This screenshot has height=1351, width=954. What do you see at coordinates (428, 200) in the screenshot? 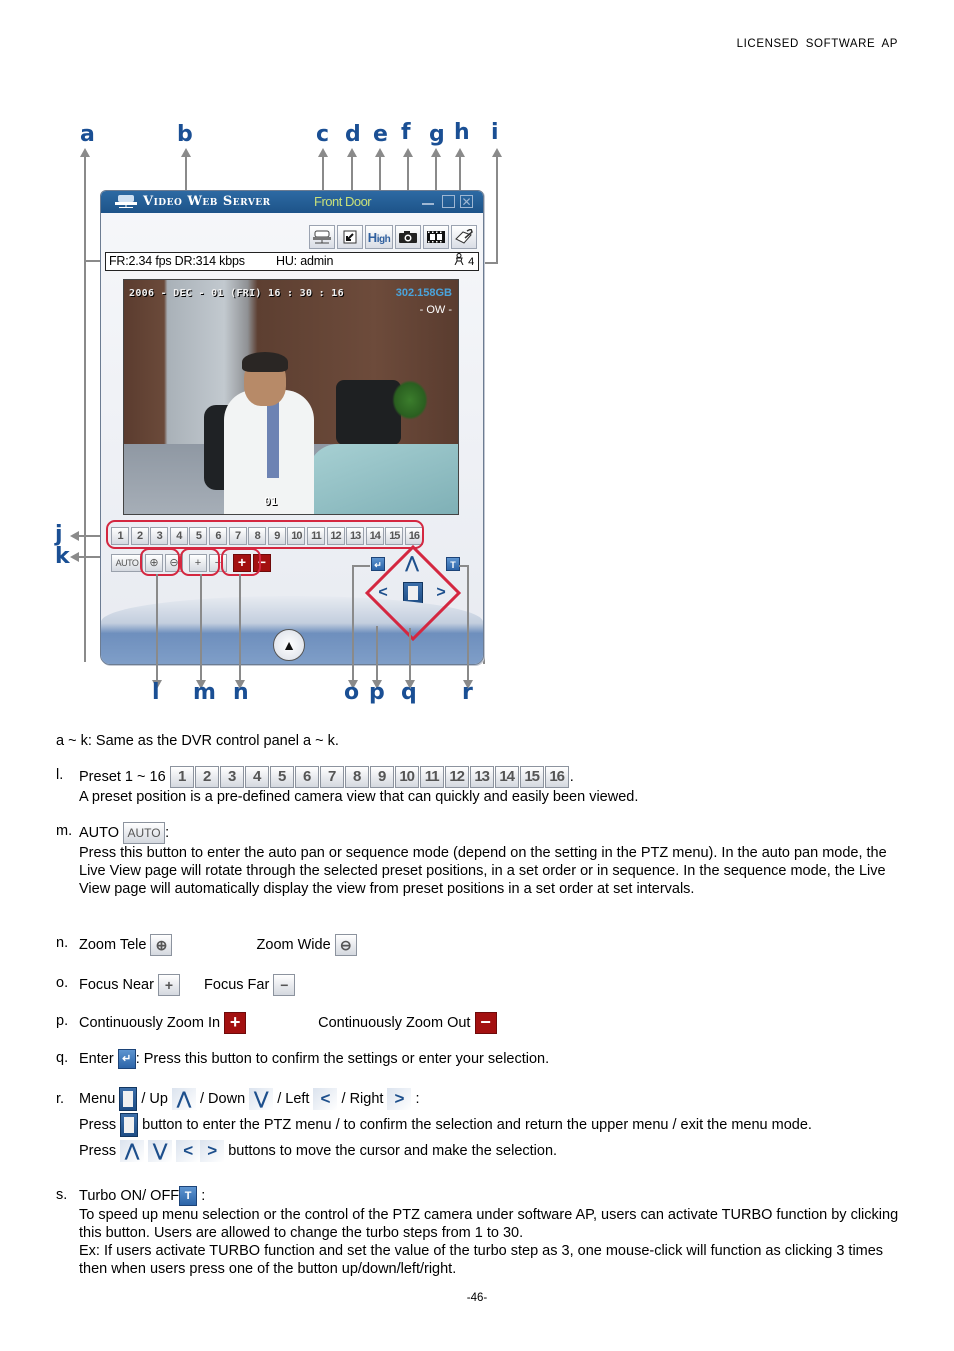
I see `minimize-button` at bounding box center [428, 200].